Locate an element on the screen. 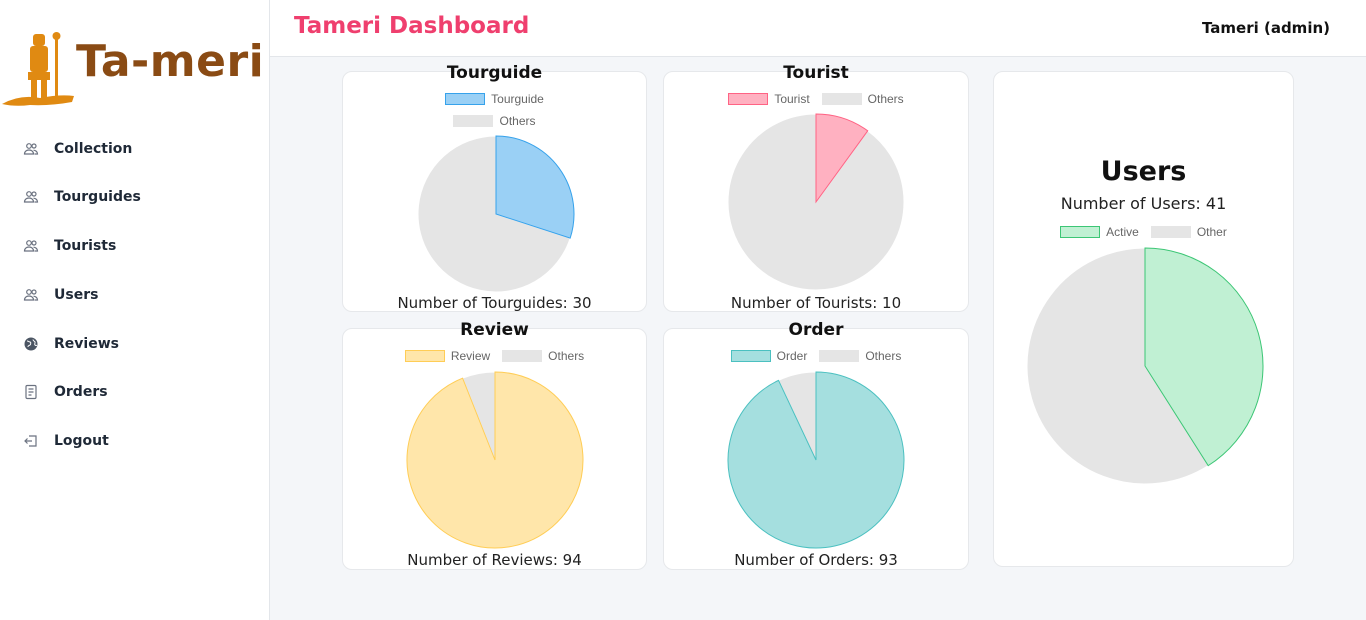 The height and width of the screenshot is (620, 1366). order-pie-chart is located at coordinates (816, 460).